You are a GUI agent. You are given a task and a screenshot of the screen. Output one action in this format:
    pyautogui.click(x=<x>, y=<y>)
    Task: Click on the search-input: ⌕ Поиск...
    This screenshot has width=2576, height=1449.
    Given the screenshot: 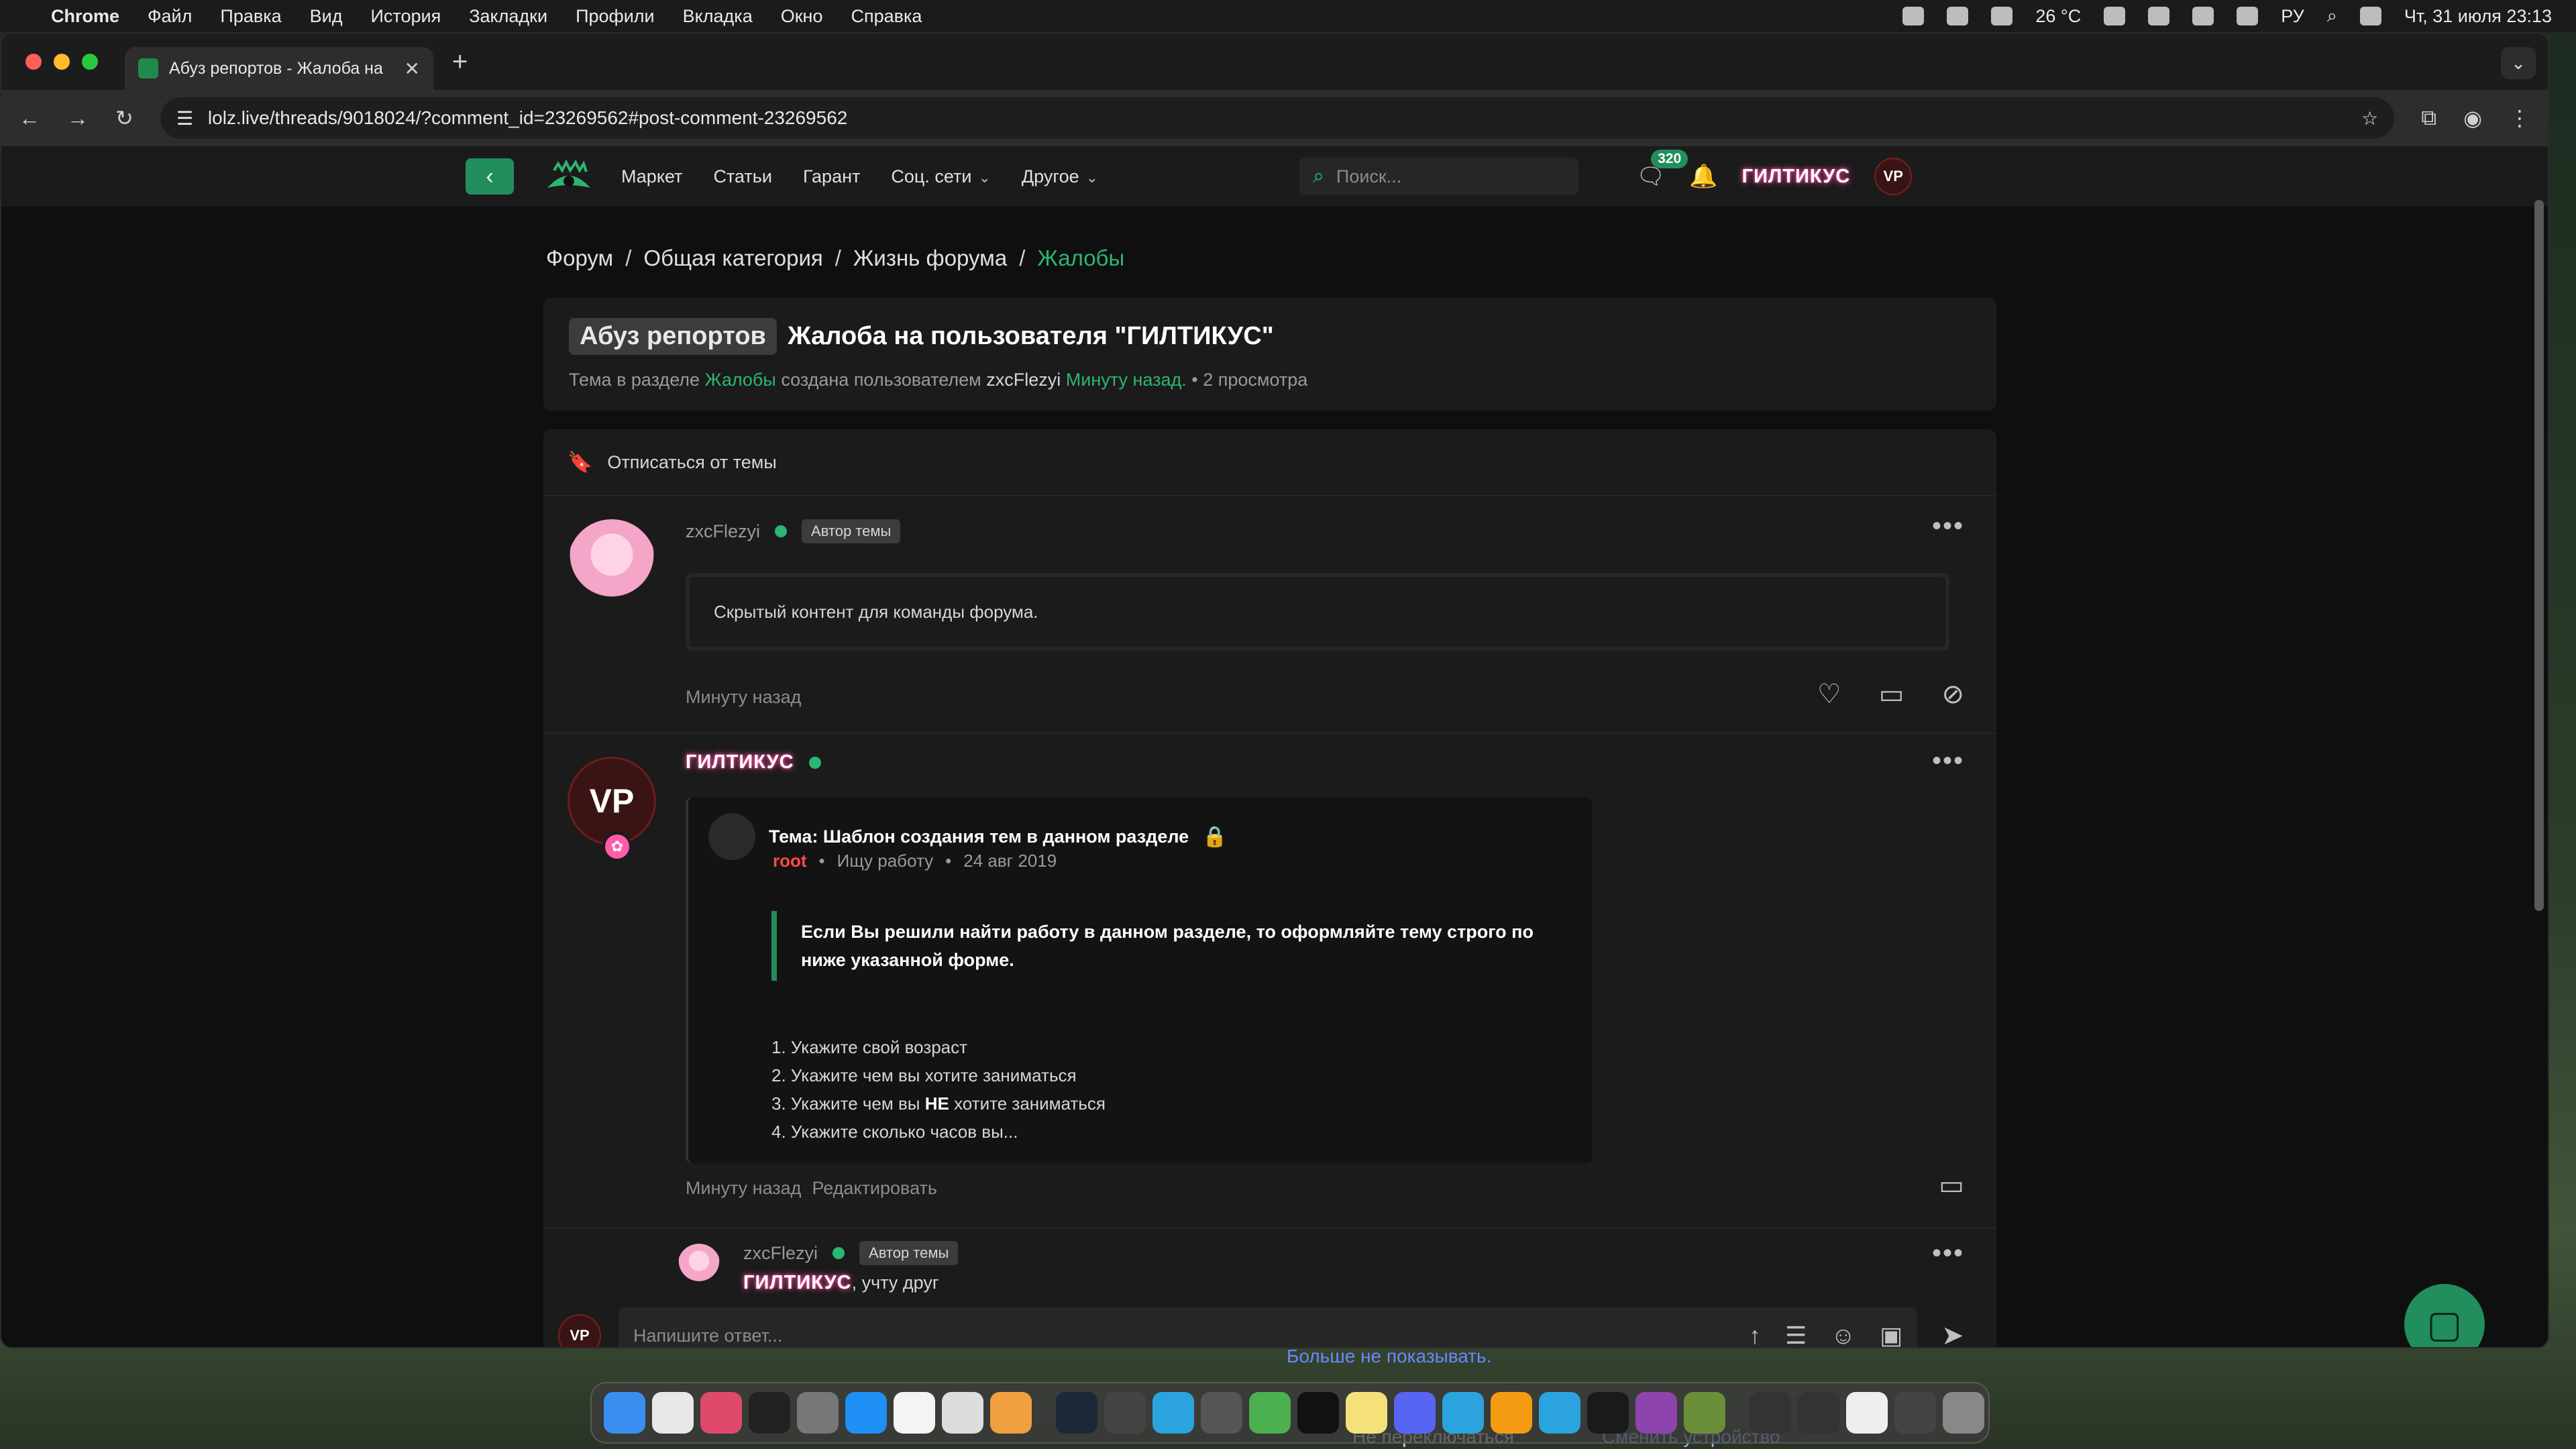 What is the action you would take?
    pyautogui.click(x=1439, y=176)
    